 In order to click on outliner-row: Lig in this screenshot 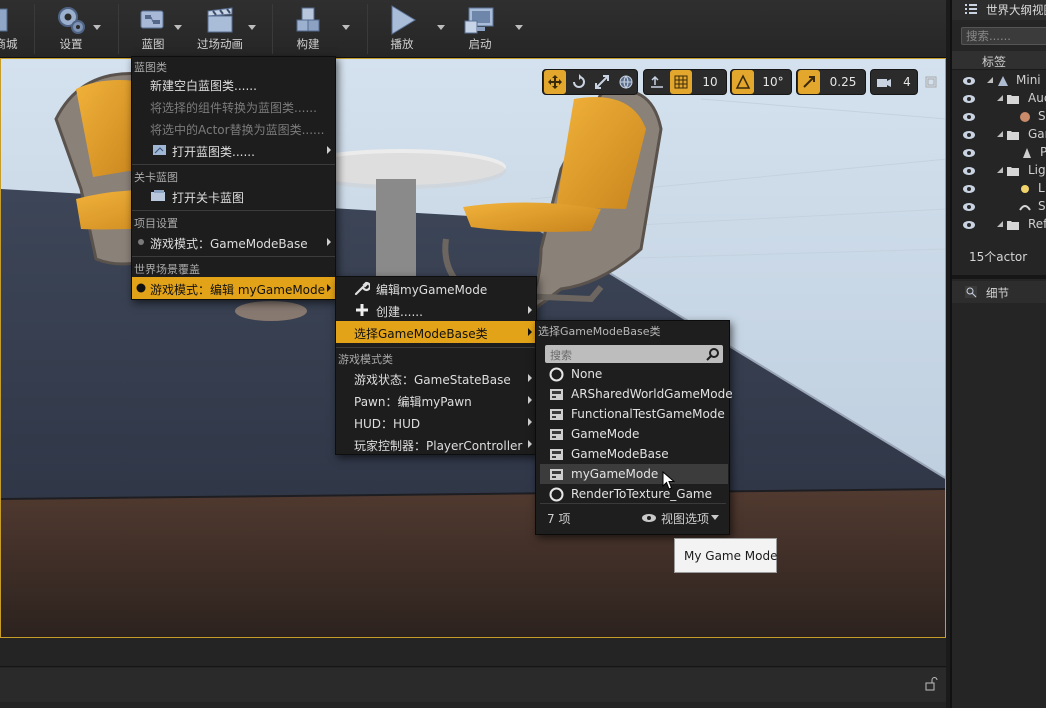, I will do `click(999, 171)`.